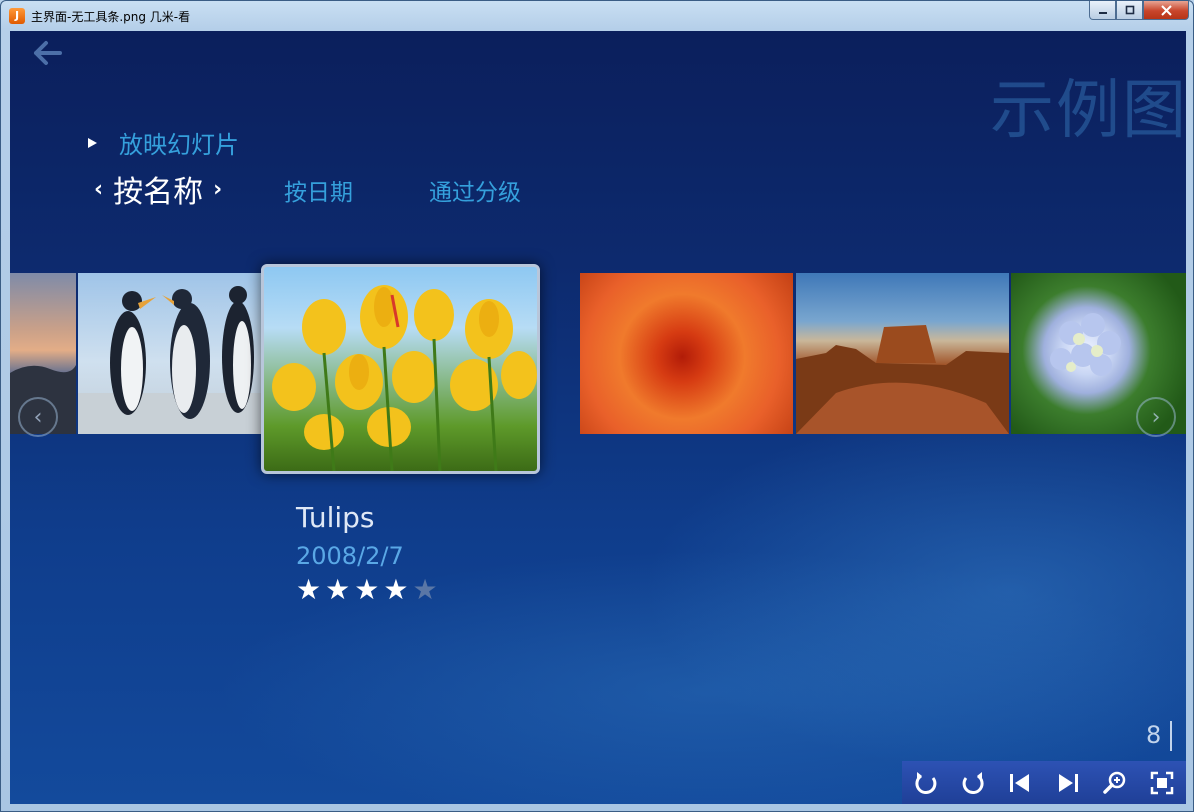  I want to click on thumbnail-tulips-selected, so click(400, 369).